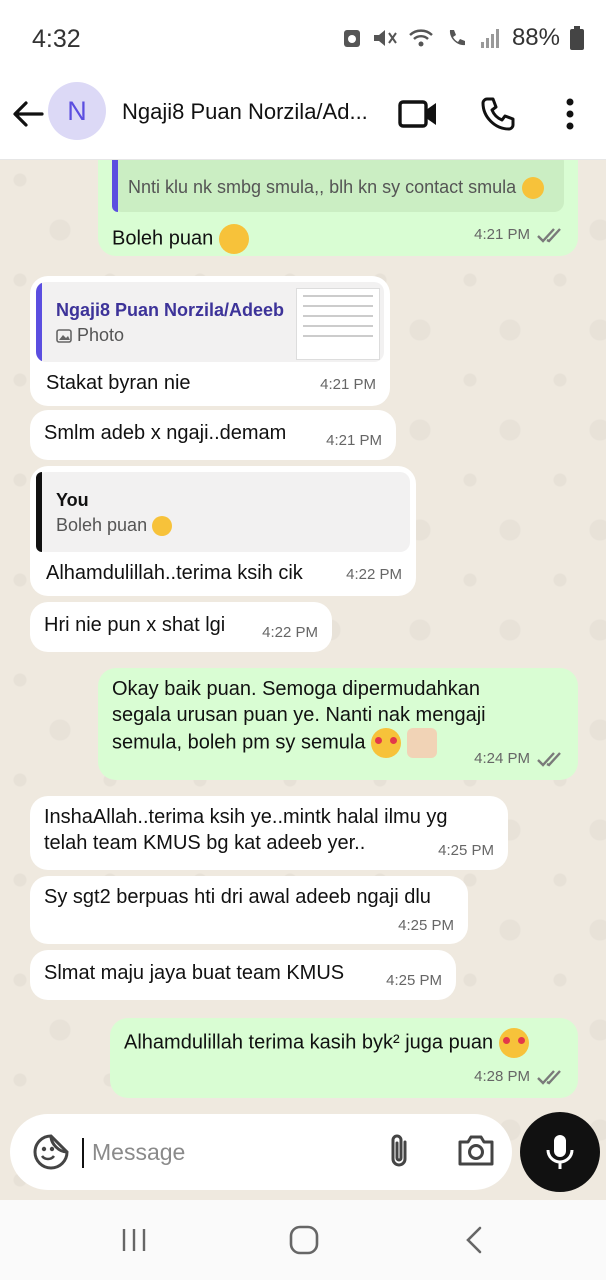 This screenshot has width=606, height=1280. I want to click on message-input-pill, so click(261, 1152).